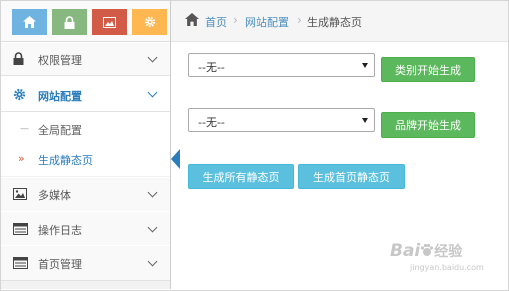 This screenshot has height=291, width=509. Describe the element at coordinates (85, 59) in the screenshot. I see `sidebar-item-permissions: 权限管理` at that location.